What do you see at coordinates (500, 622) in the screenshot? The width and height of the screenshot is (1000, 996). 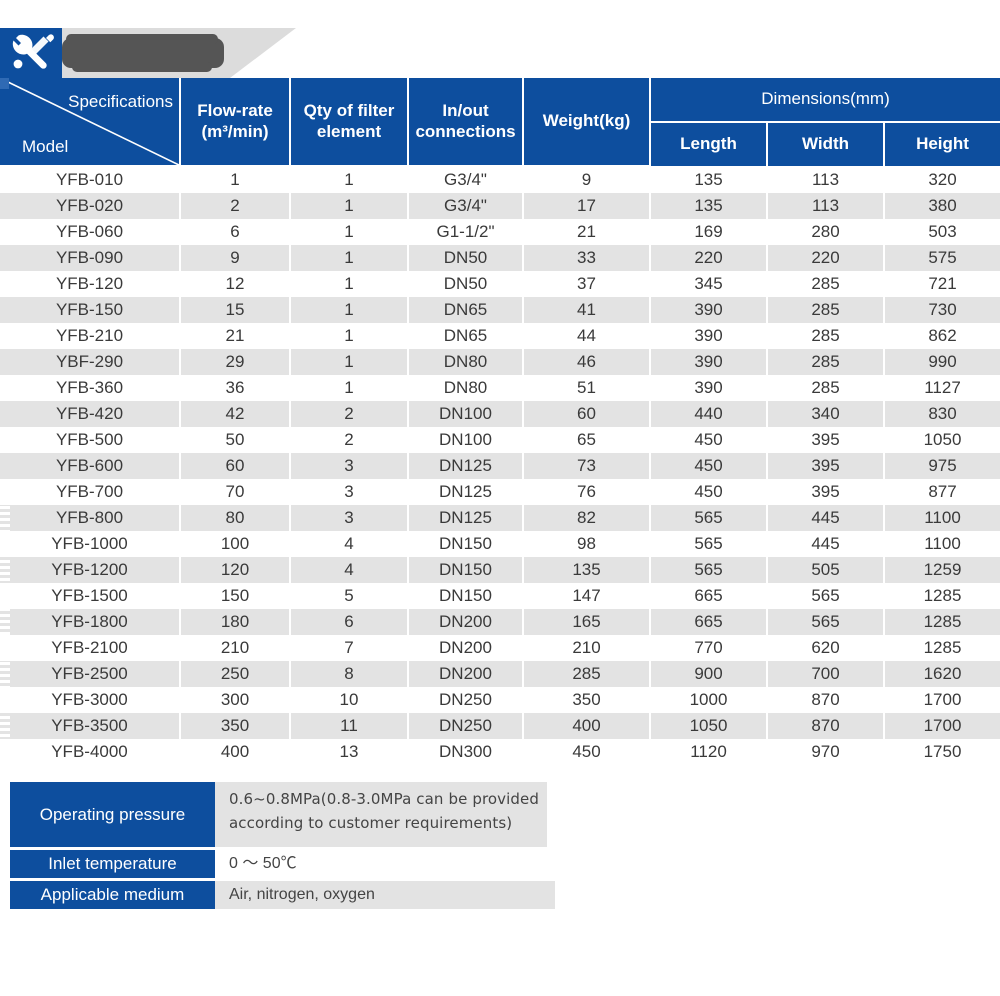 I see `table-row: YFB-1800 180 6 DN200 165 665 565 1285` at bounding box center [500, 622].